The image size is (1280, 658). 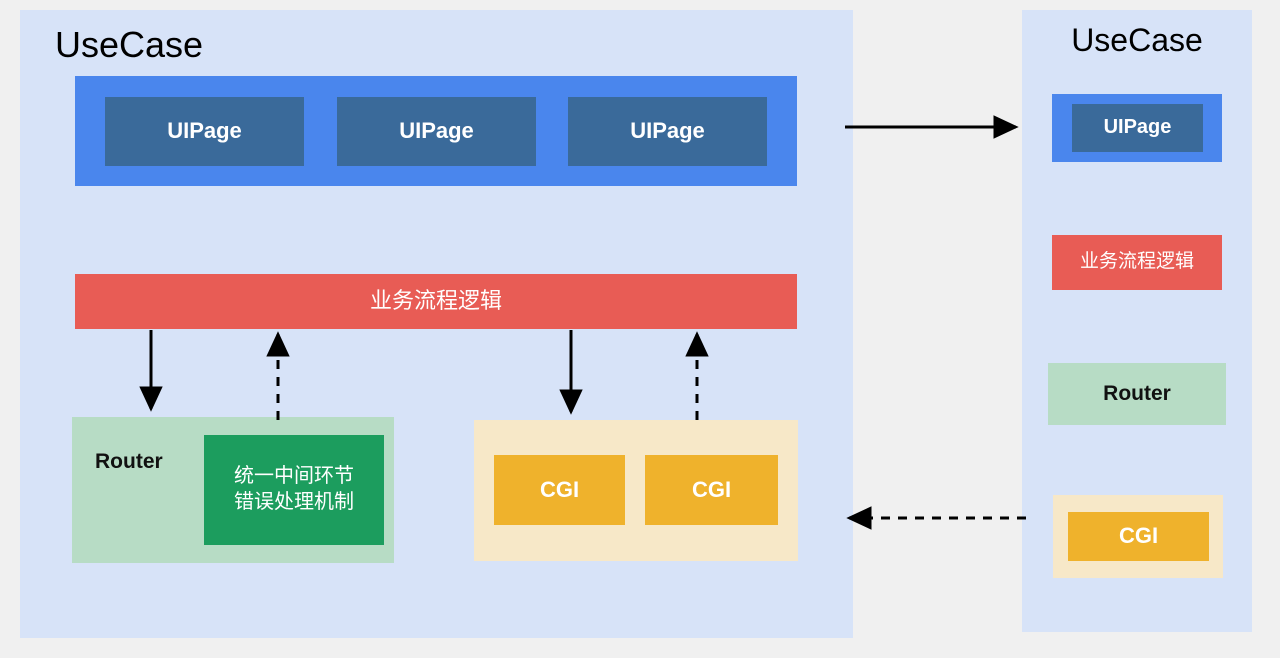 I want to click on cgi-box-2: CGI, so click(x=711, y=490).